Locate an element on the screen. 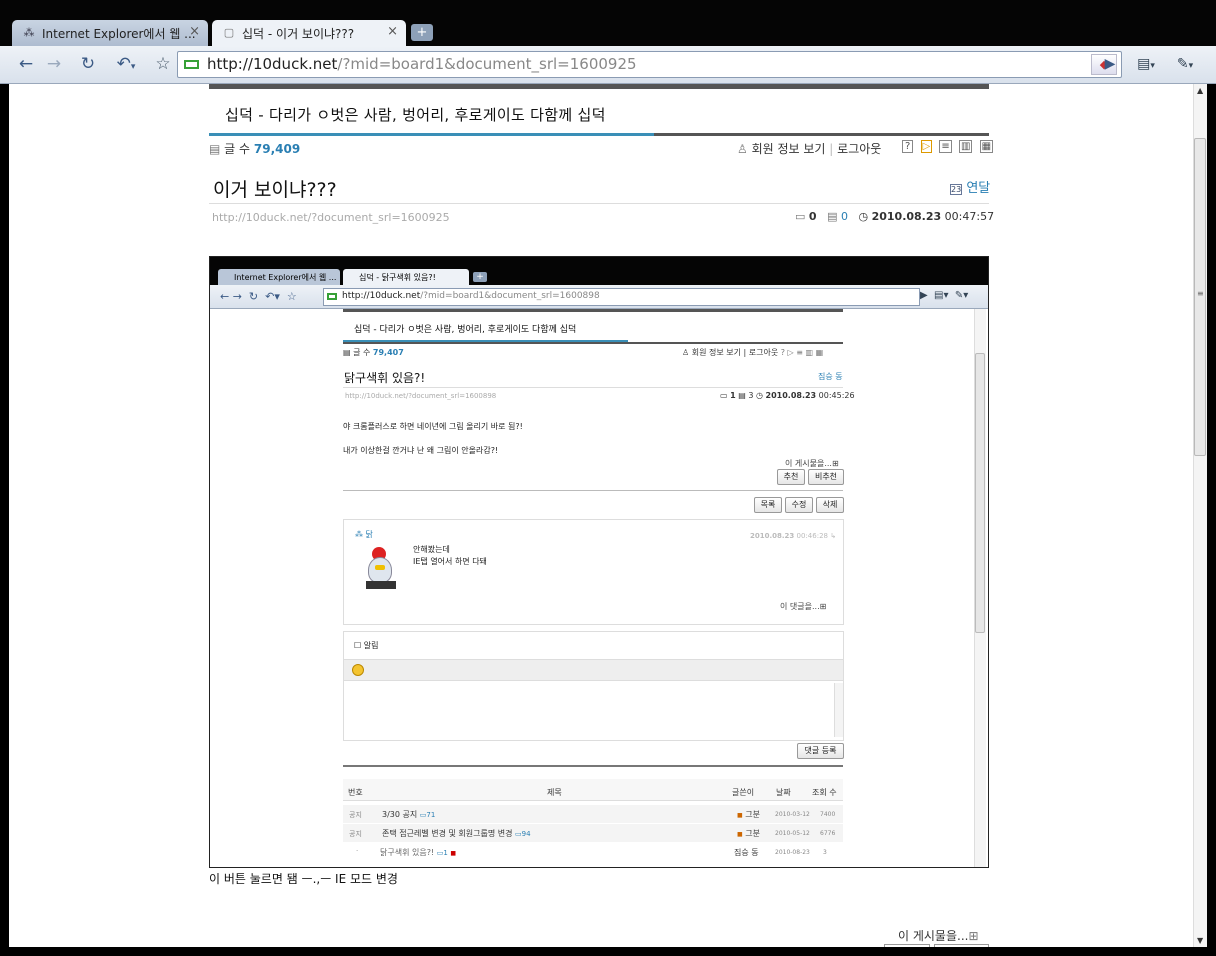  view-mode-icons: ? ▷ ≡ ▥ ▦ is located at coordinates (948, 146).